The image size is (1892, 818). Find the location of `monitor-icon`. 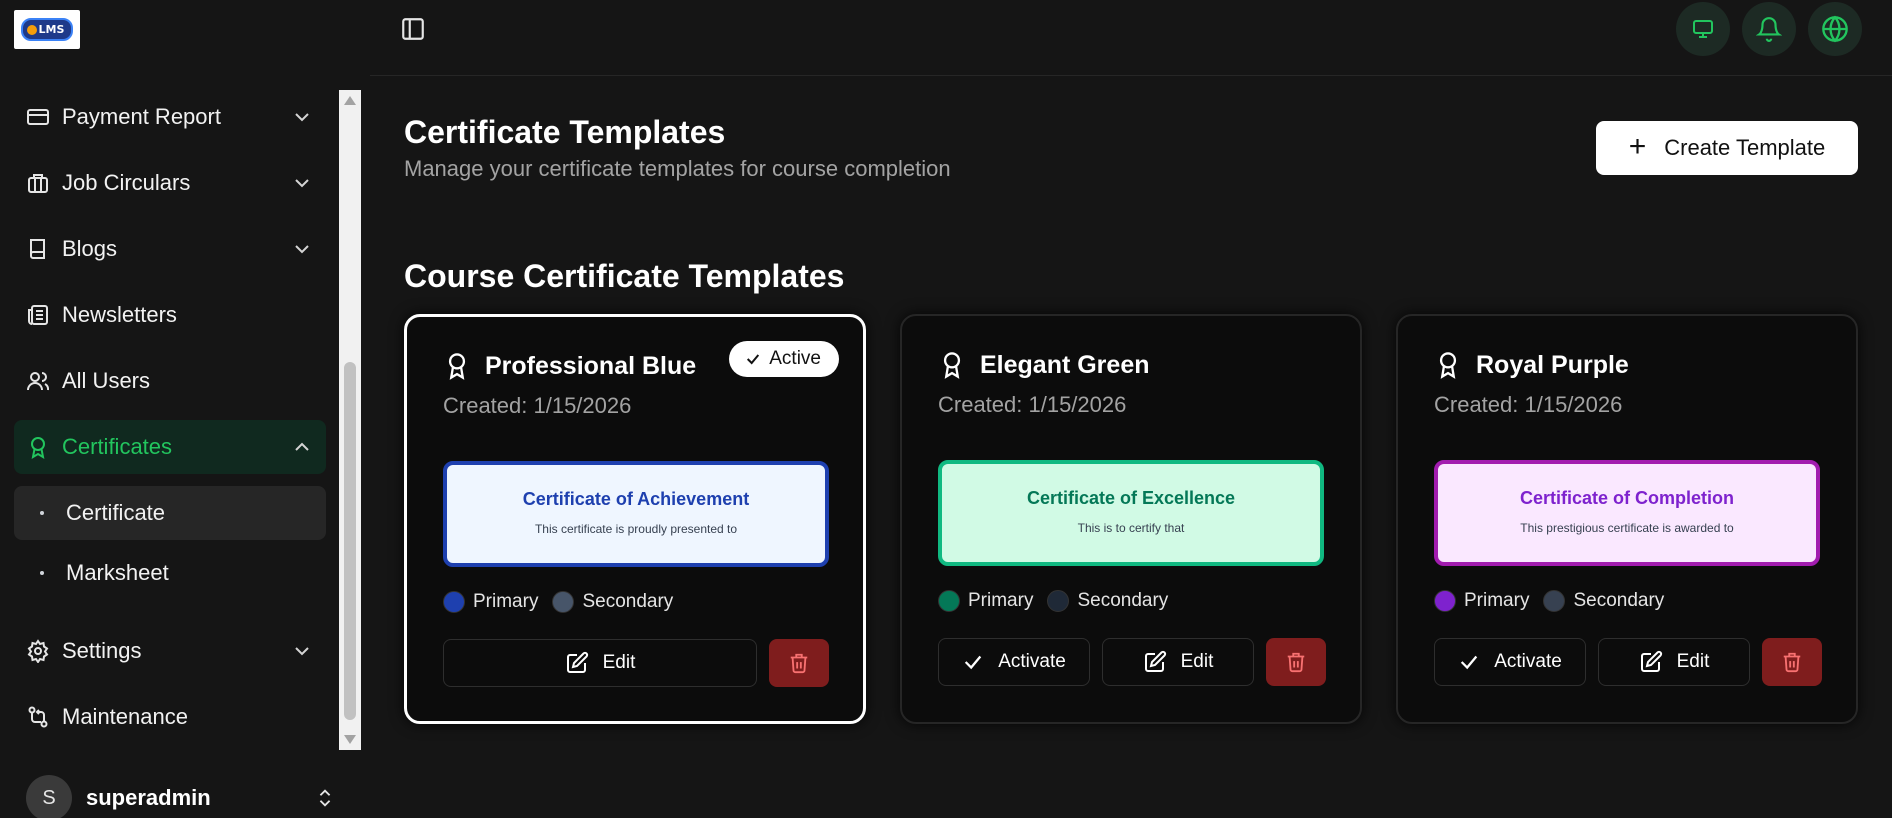

monitor-icon is located at coordinates (1703, 29).